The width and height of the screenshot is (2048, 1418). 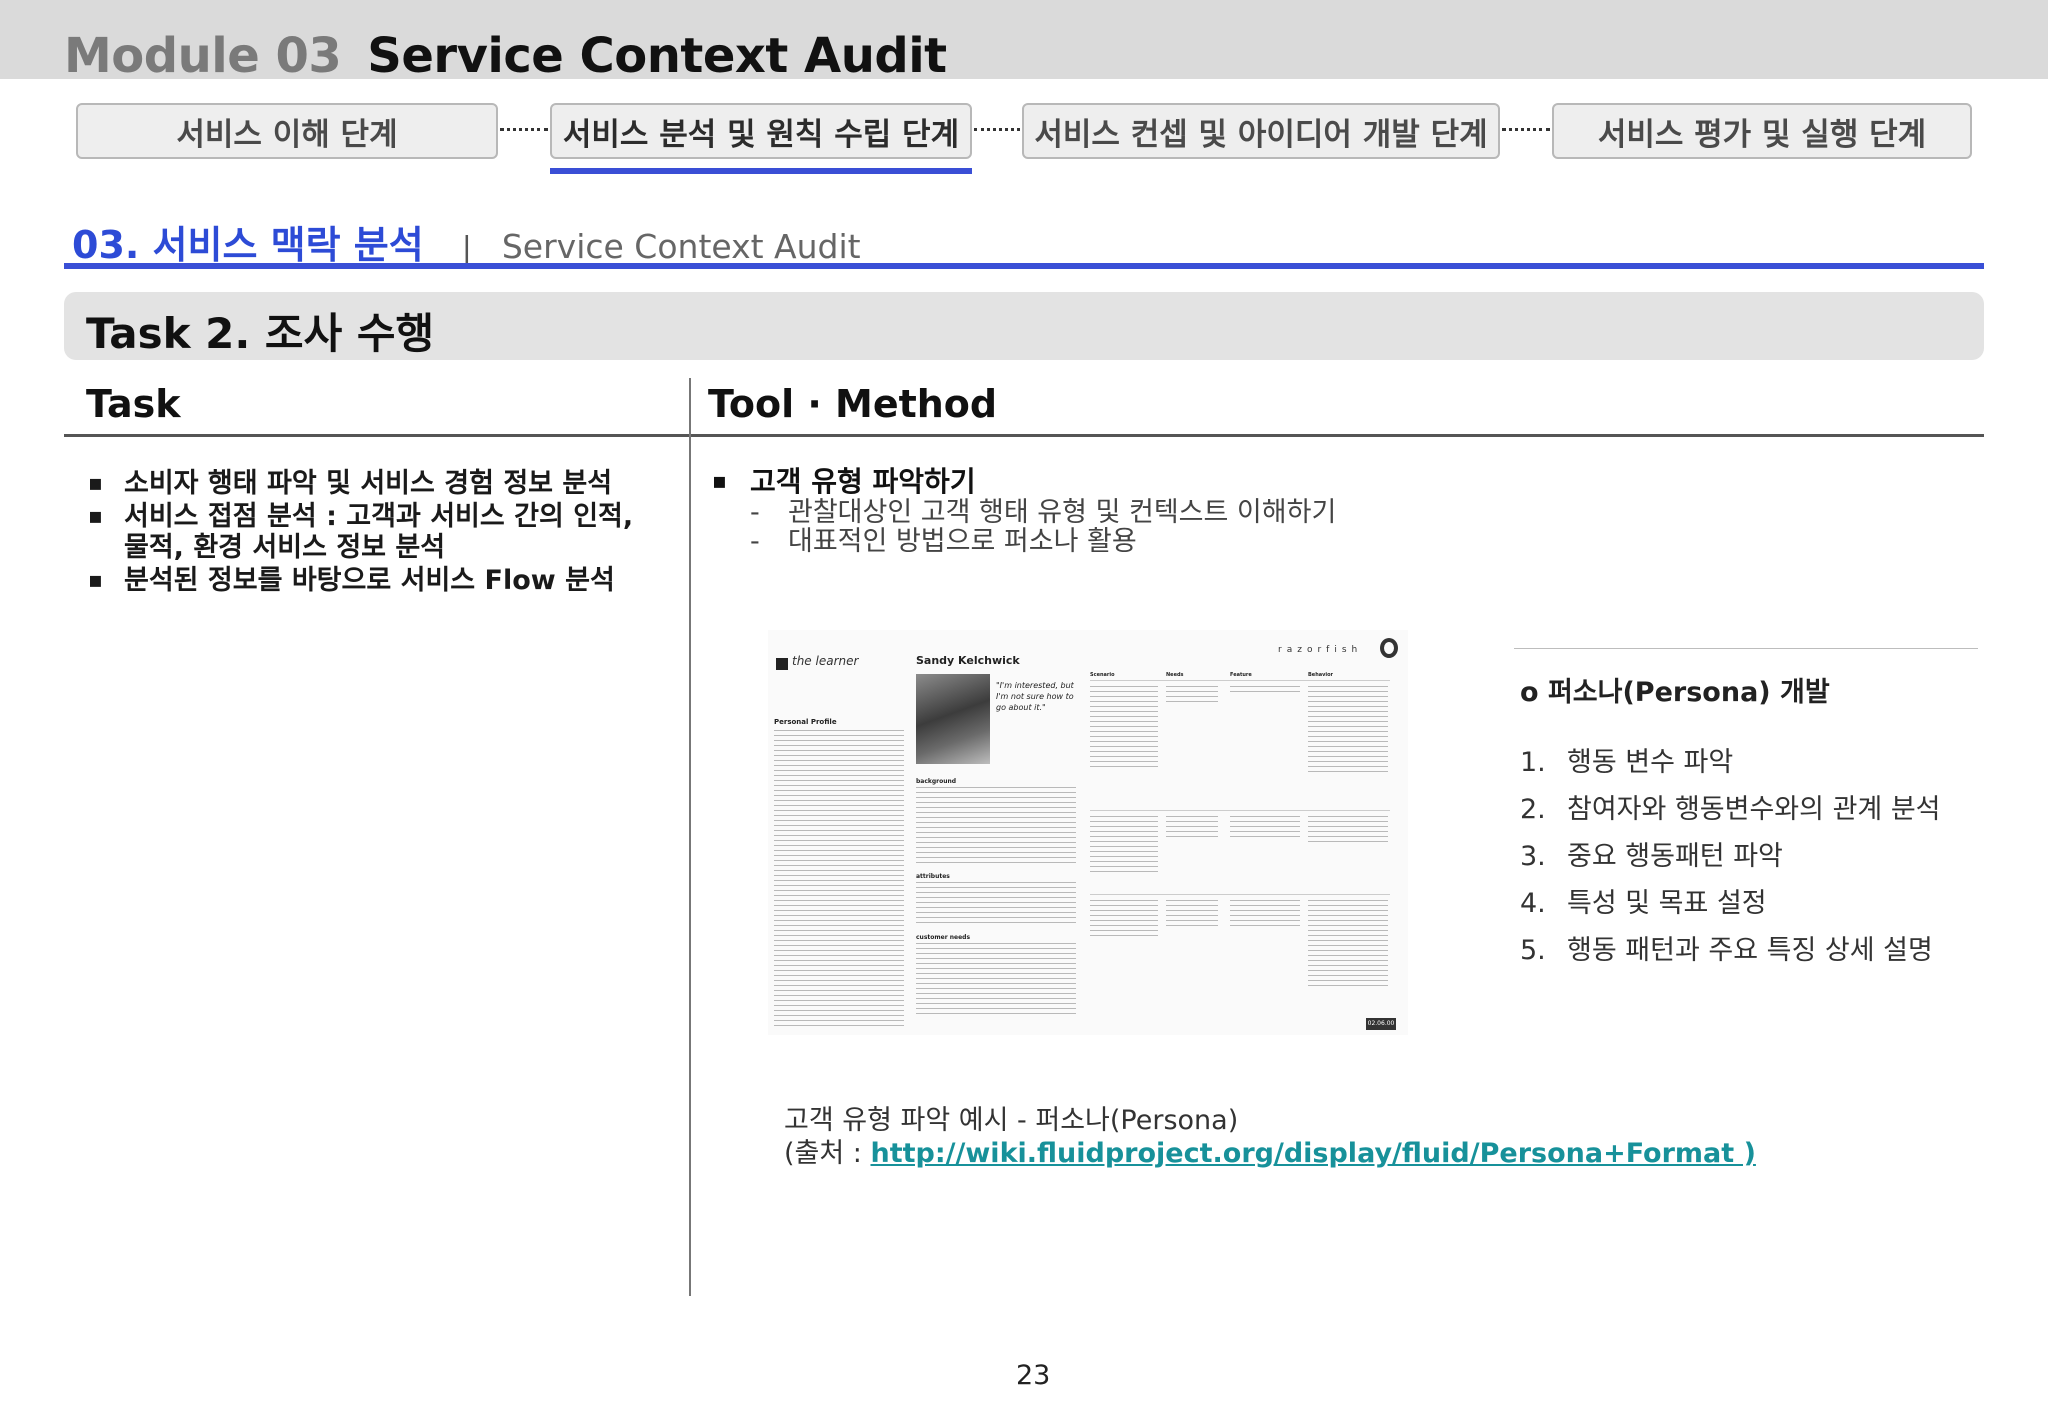 I want to click on module-title: Service Context Audit, so click(x=657, y=56).